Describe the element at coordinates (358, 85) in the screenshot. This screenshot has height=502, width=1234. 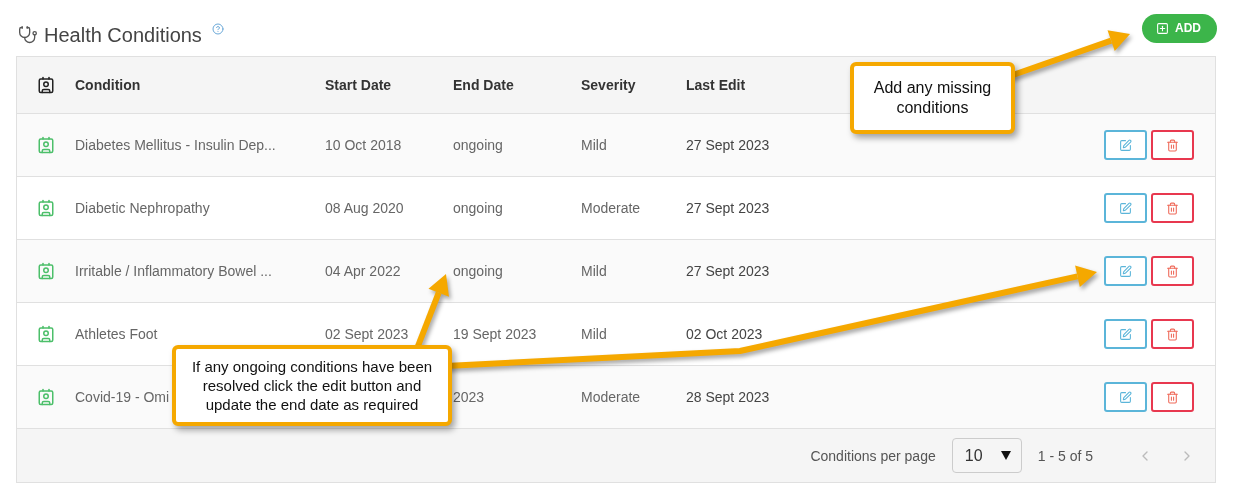
I see `column-header: Start Date` at that location.